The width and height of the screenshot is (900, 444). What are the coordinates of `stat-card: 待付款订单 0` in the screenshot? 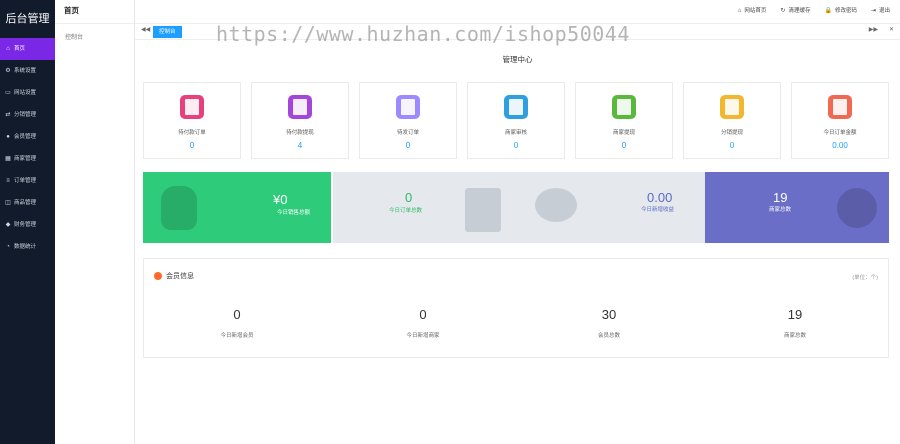 It's located at (192, 120).